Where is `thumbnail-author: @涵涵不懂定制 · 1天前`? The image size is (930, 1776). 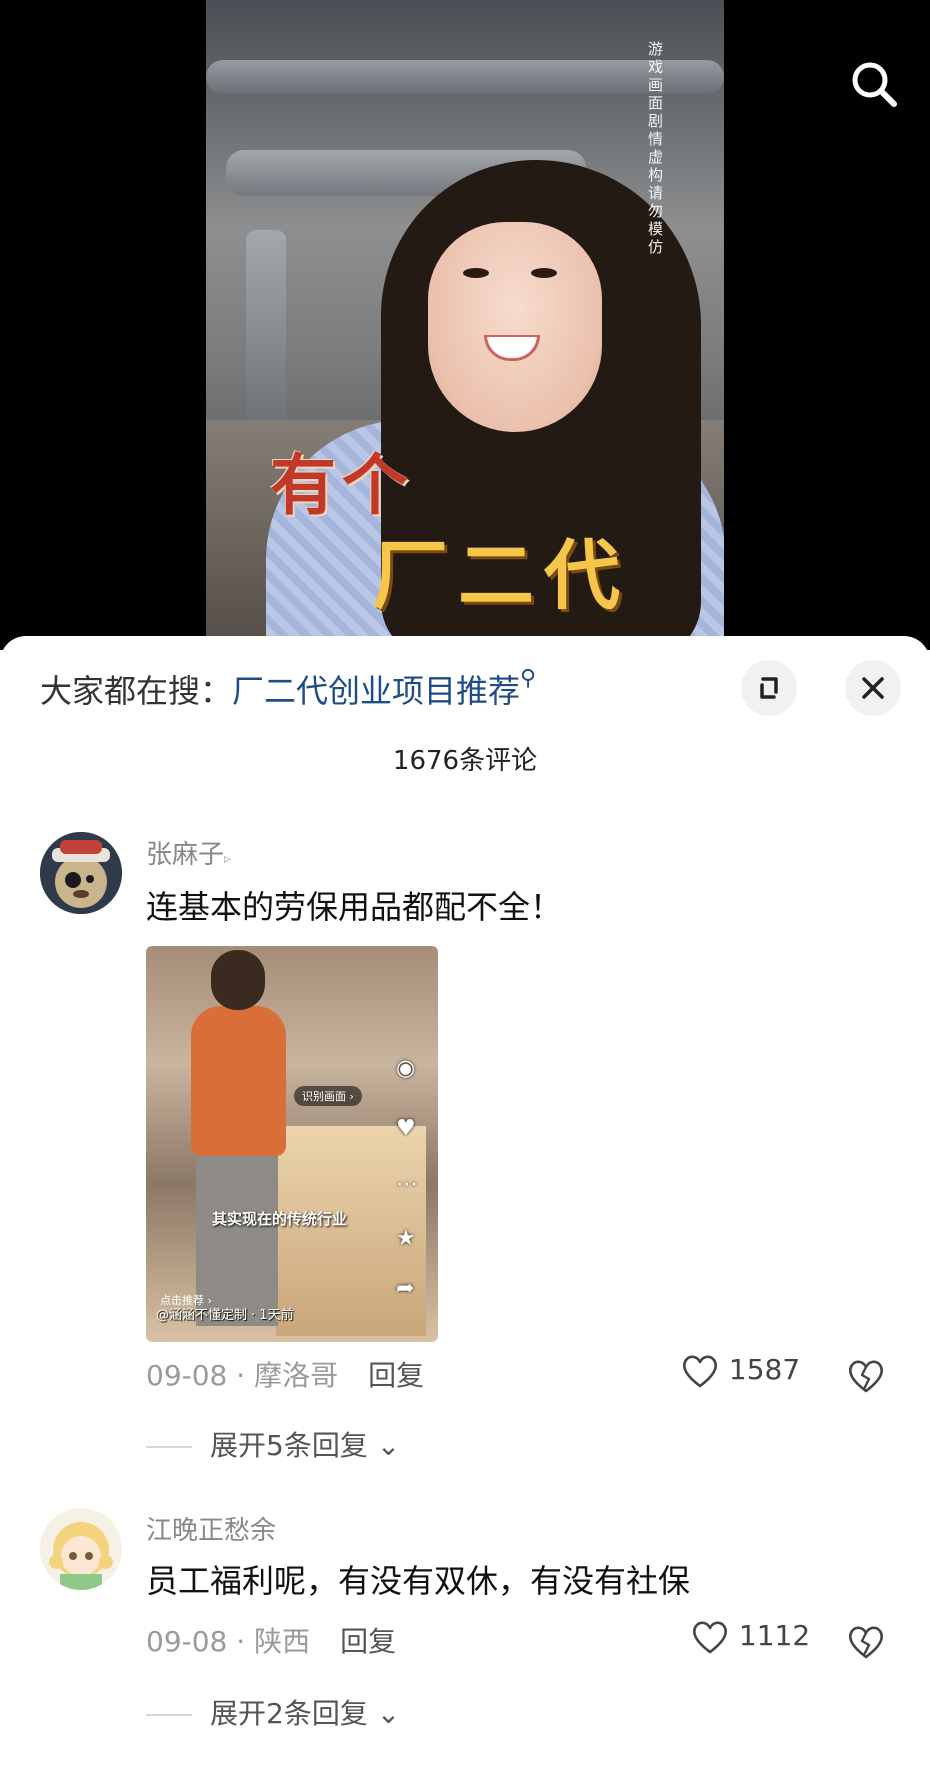
thumbnail-author: @涵涵不懂定制 · 1天前 is located at coordinates (225, 1315).